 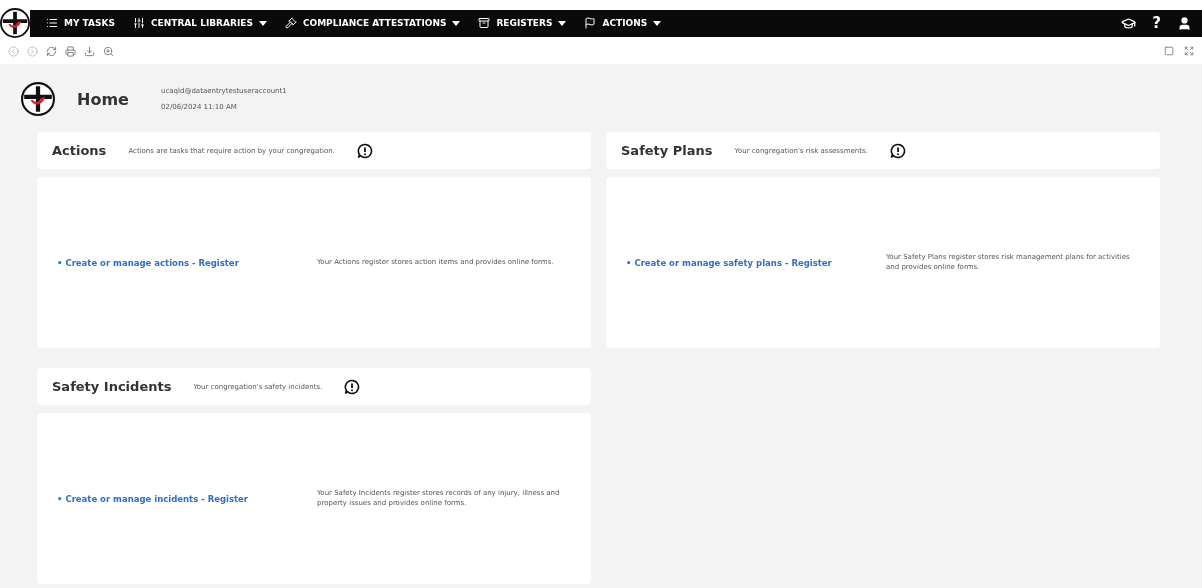 I want to click on register-link: • Create or manage actions - Register, so click(x=177, y=262).